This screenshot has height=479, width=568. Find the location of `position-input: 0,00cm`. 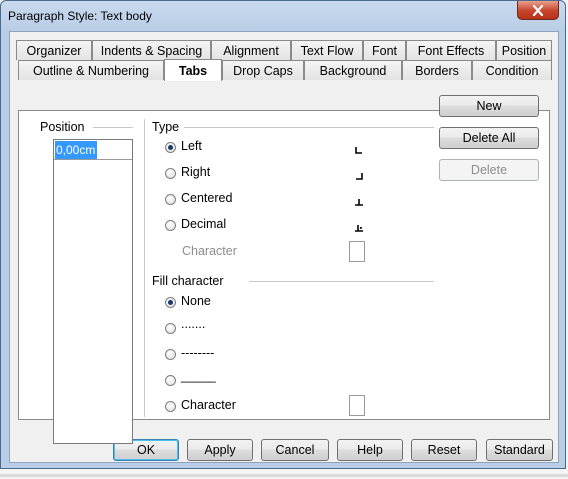

position-input: 0,00cm is located at coordinates (75, 150).